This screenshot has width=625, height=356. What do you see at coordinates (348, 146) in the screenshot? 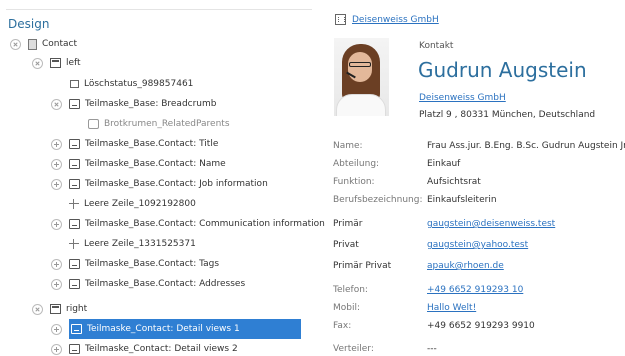
I see `field-label-name: Name:` at bounding box center [348, 146].